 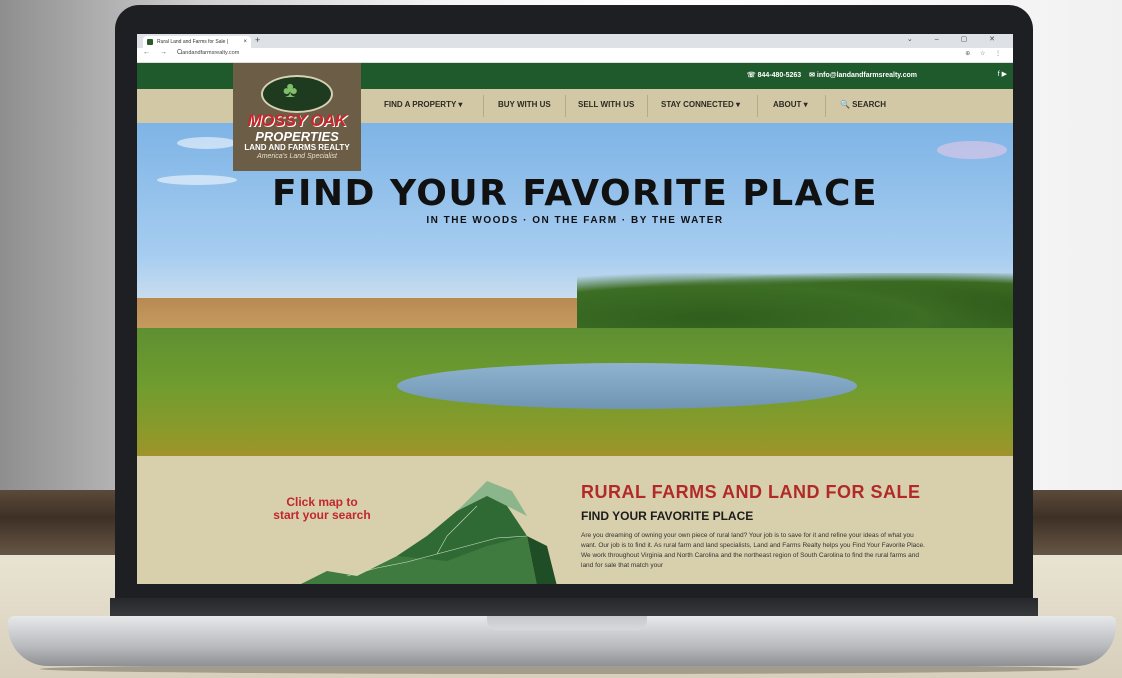 What do you see at coordinates (297, 147) in the screenshot?
I see `logo-subtitle: LAND AND FARMS REALTY` at bounding box center [297, 147].